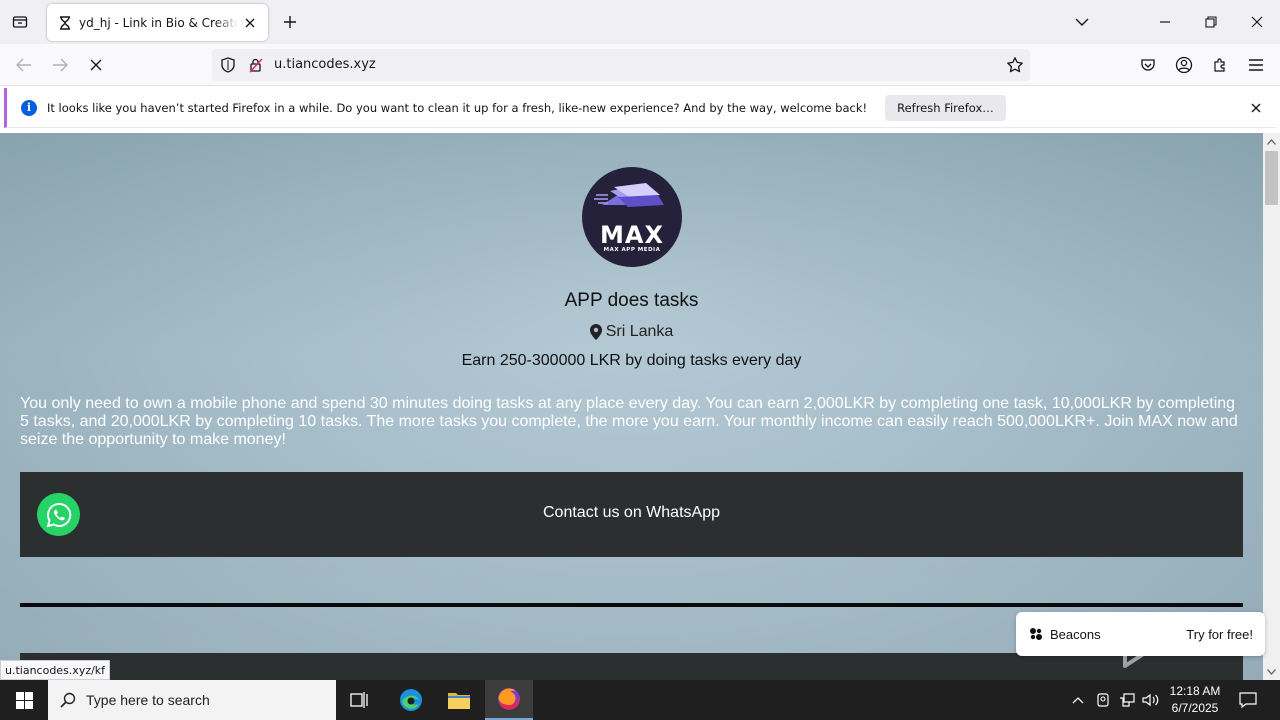  I want to click on extensions-puzzle-icon, so click(1220, 65).